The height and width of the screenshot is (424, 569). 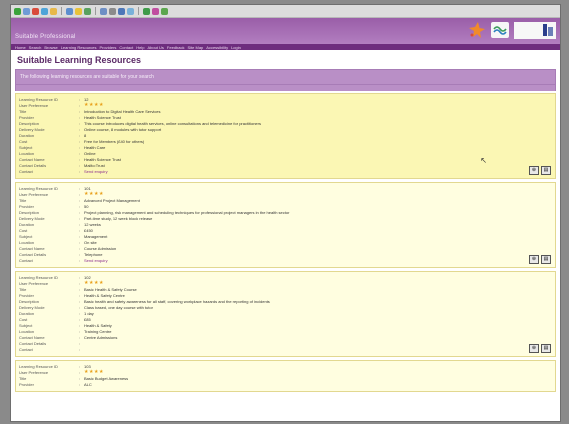 What do you see at coordinates (23, 200) in the screenshot?
I see `field-label: Title` at bounding box center [23, 200].